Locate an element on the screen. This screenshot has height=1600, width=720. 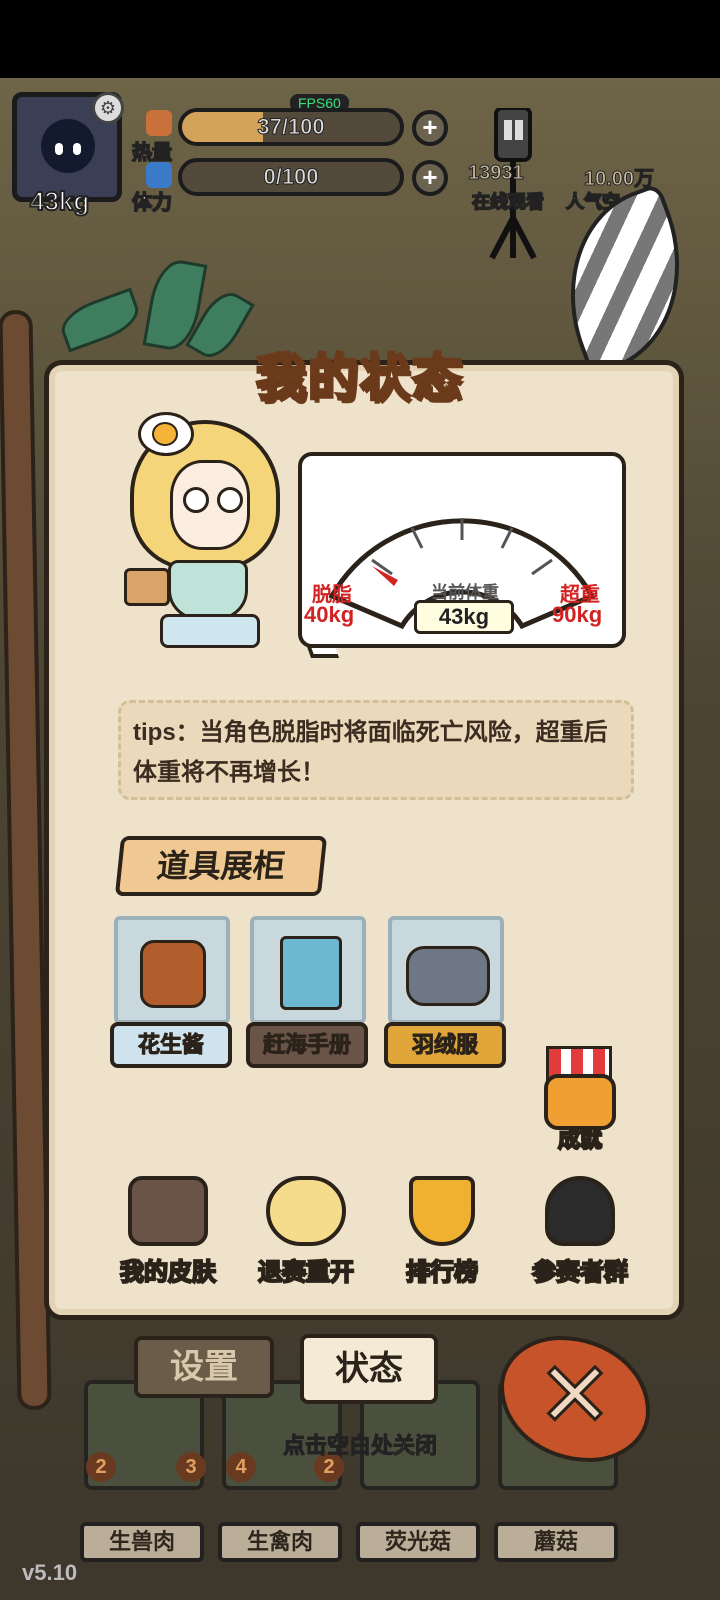
heat-bar: 37/100 is located at coordinates (291, 127).